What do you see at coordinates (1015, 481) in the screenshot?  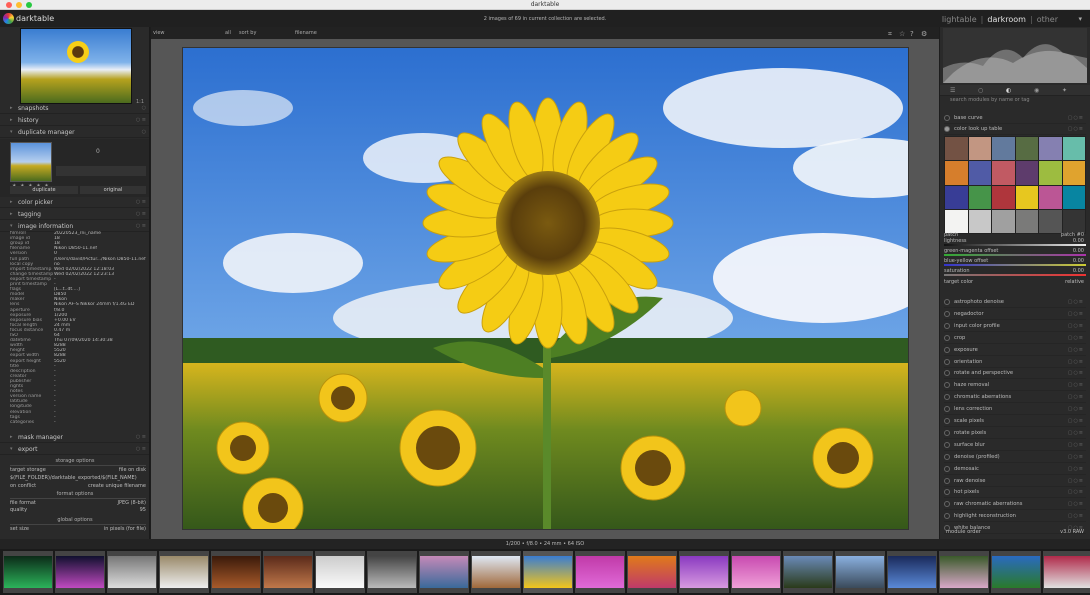 I see `module-item: raw denoise ▢○≡` at bounding box center [1015, 481].